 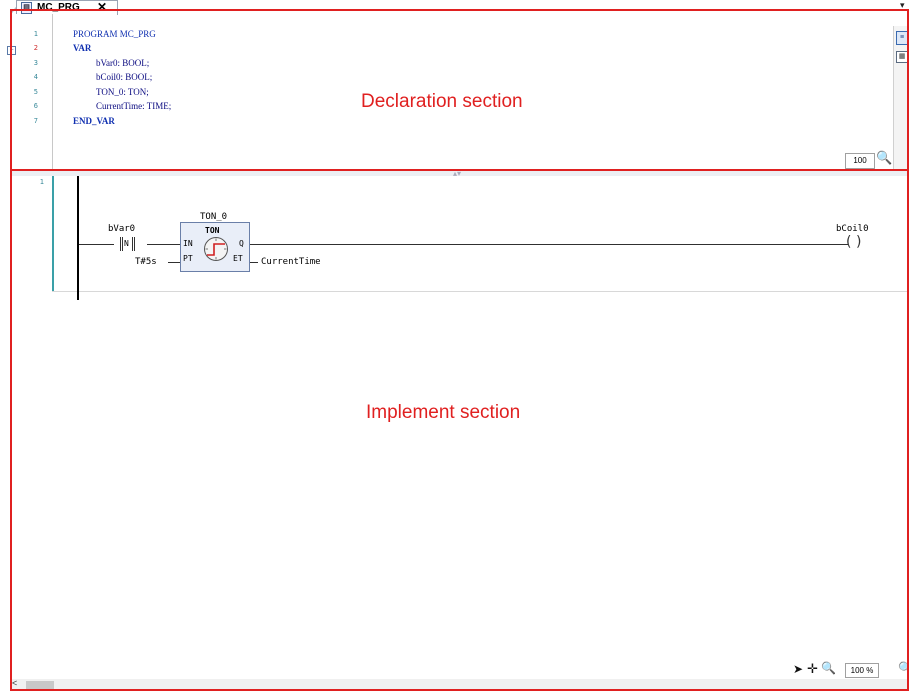 I want to click on output-coil: ( ), so click(x=855, y=243).